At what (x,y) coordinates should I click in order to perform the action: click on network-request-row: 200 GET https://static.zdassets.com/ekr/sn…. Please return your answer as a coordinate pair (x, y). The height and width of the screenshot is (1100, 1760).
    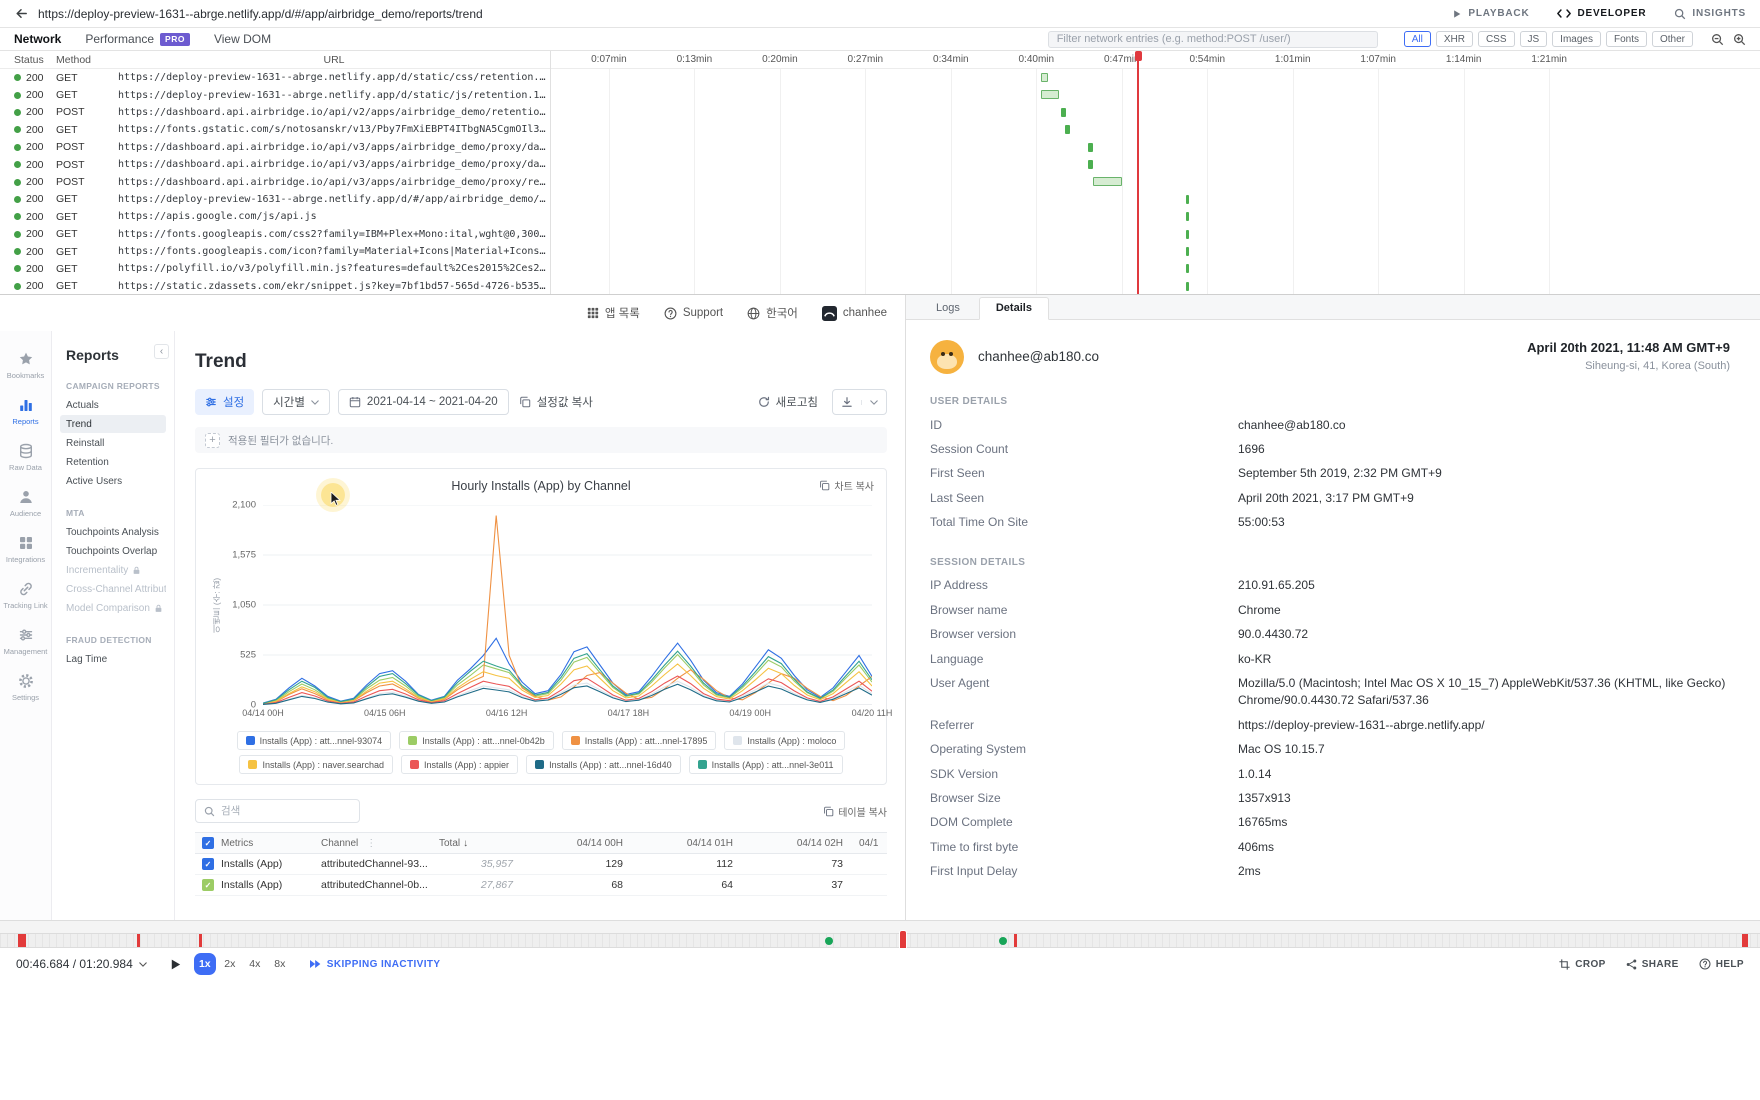
    Looking at the image, I should click on (275, 286).